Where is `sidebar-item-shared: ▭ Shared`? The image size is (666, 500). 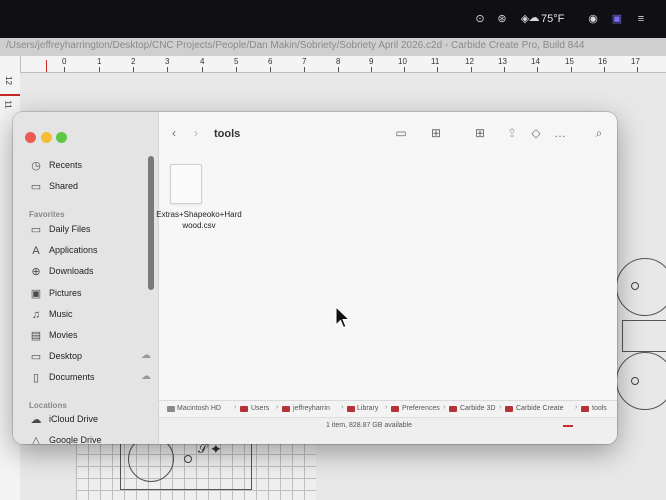 sidebar-item-shared: ▭ Shared is located at coordinates (88, 187).